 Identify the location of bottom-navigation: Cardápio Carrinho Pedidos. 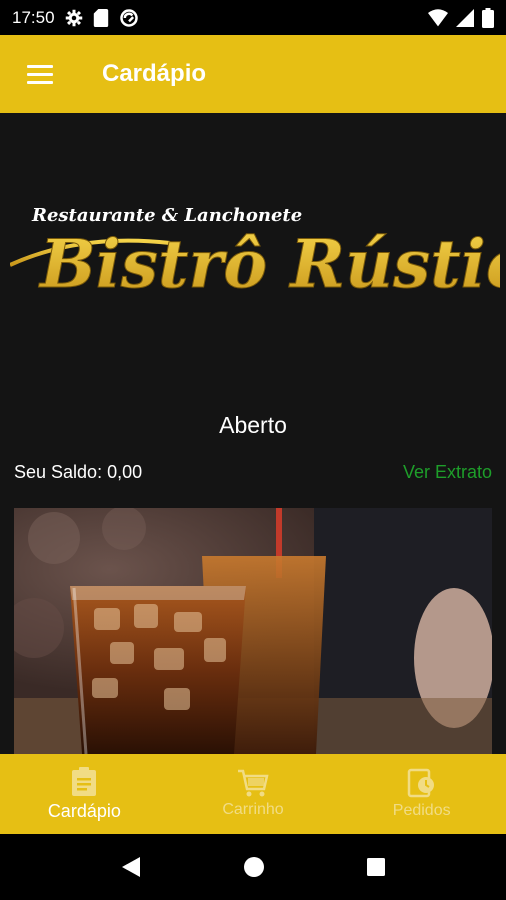
(253, 794).